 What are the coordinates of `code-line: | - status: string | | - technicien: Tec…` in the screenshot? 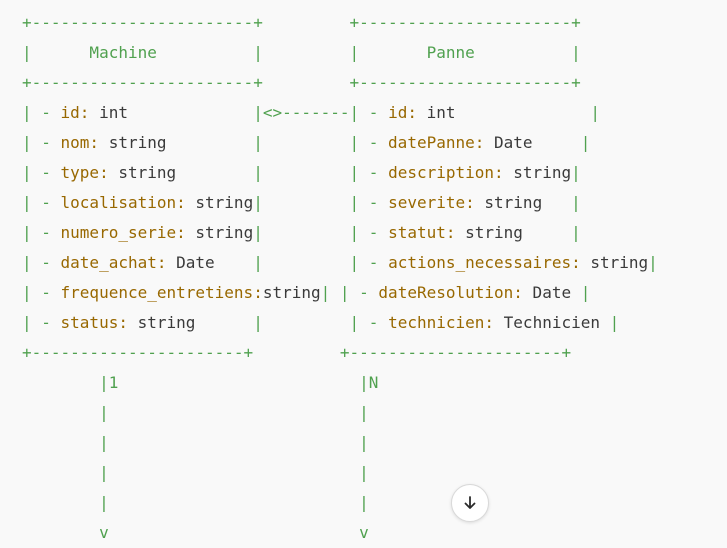 It's located at (372, 323).